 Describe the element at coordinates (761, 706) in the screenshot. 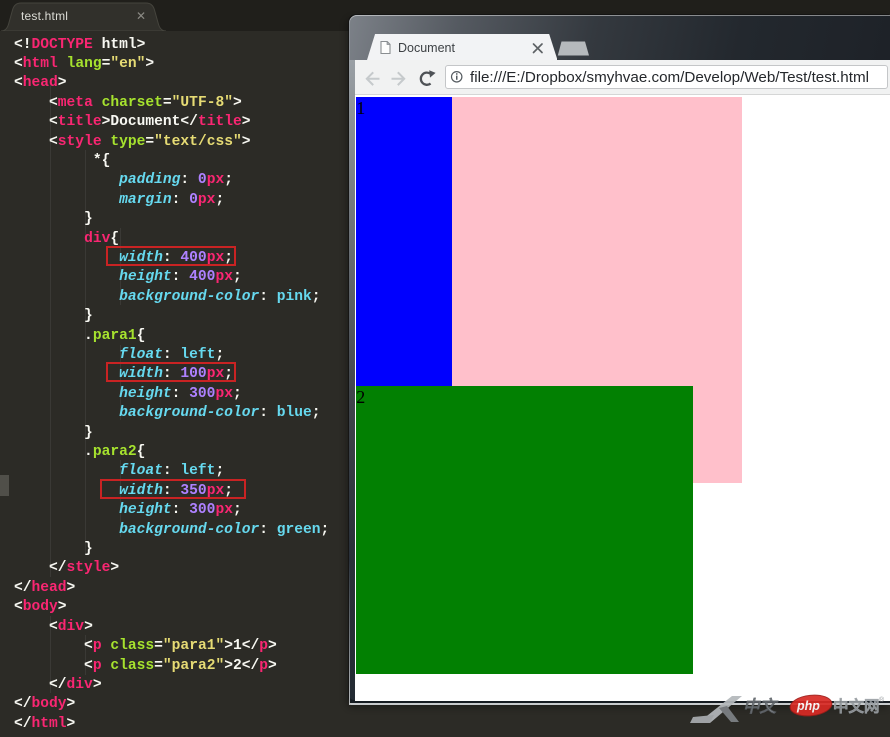

I see `svg-text: 中文` at that location.